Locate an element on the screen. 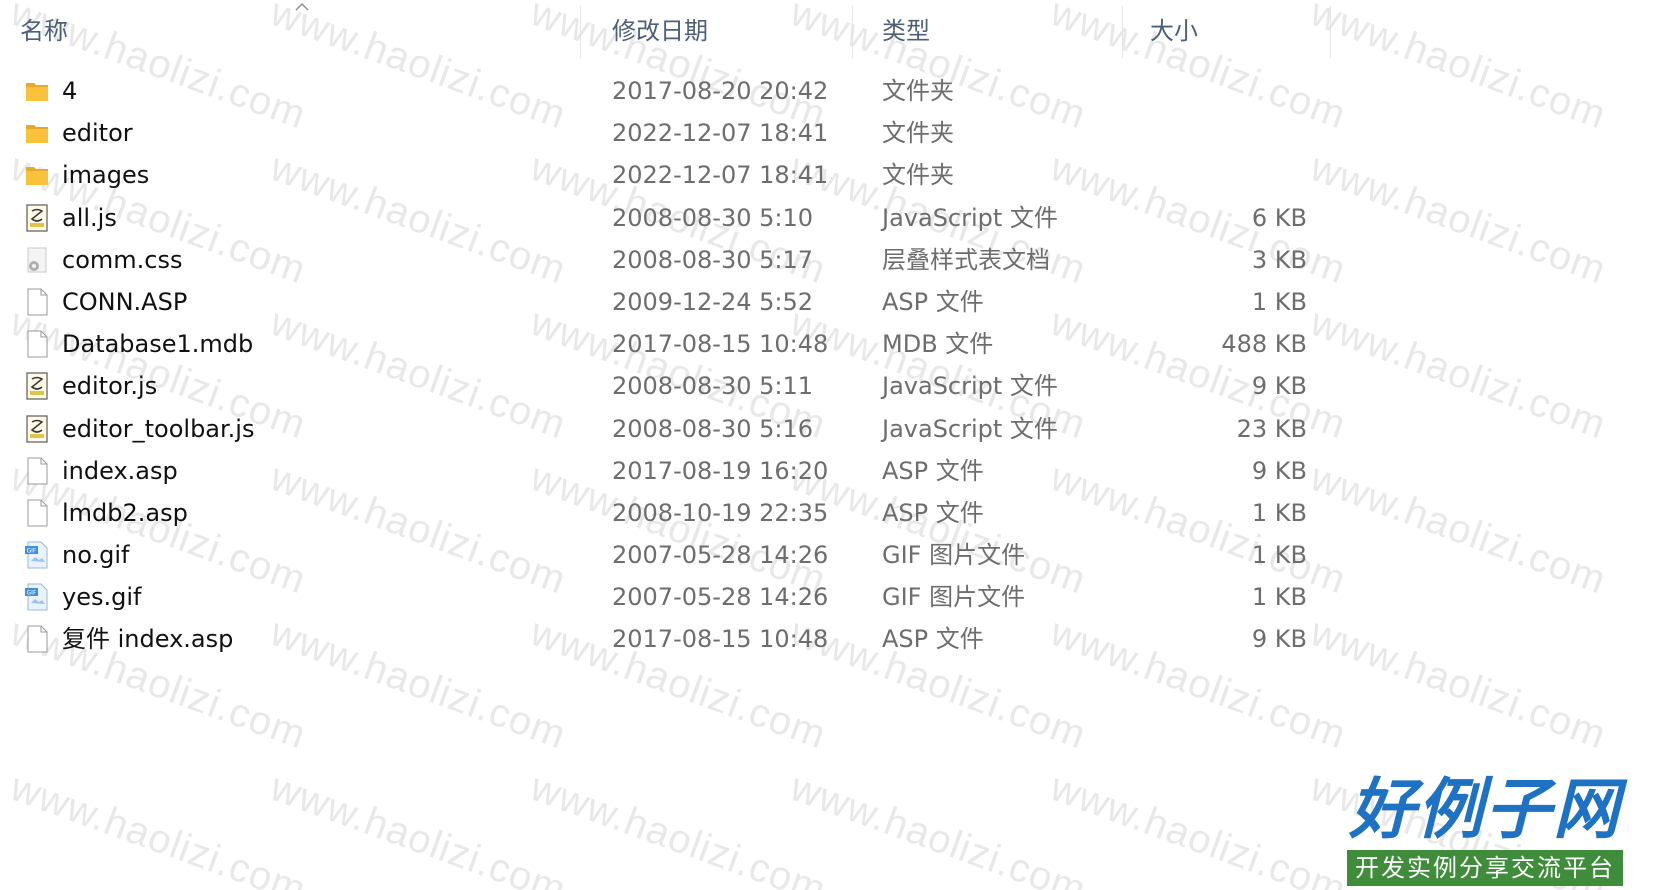  file-name: 复件 index.asp is located at coordinates (148, 639).